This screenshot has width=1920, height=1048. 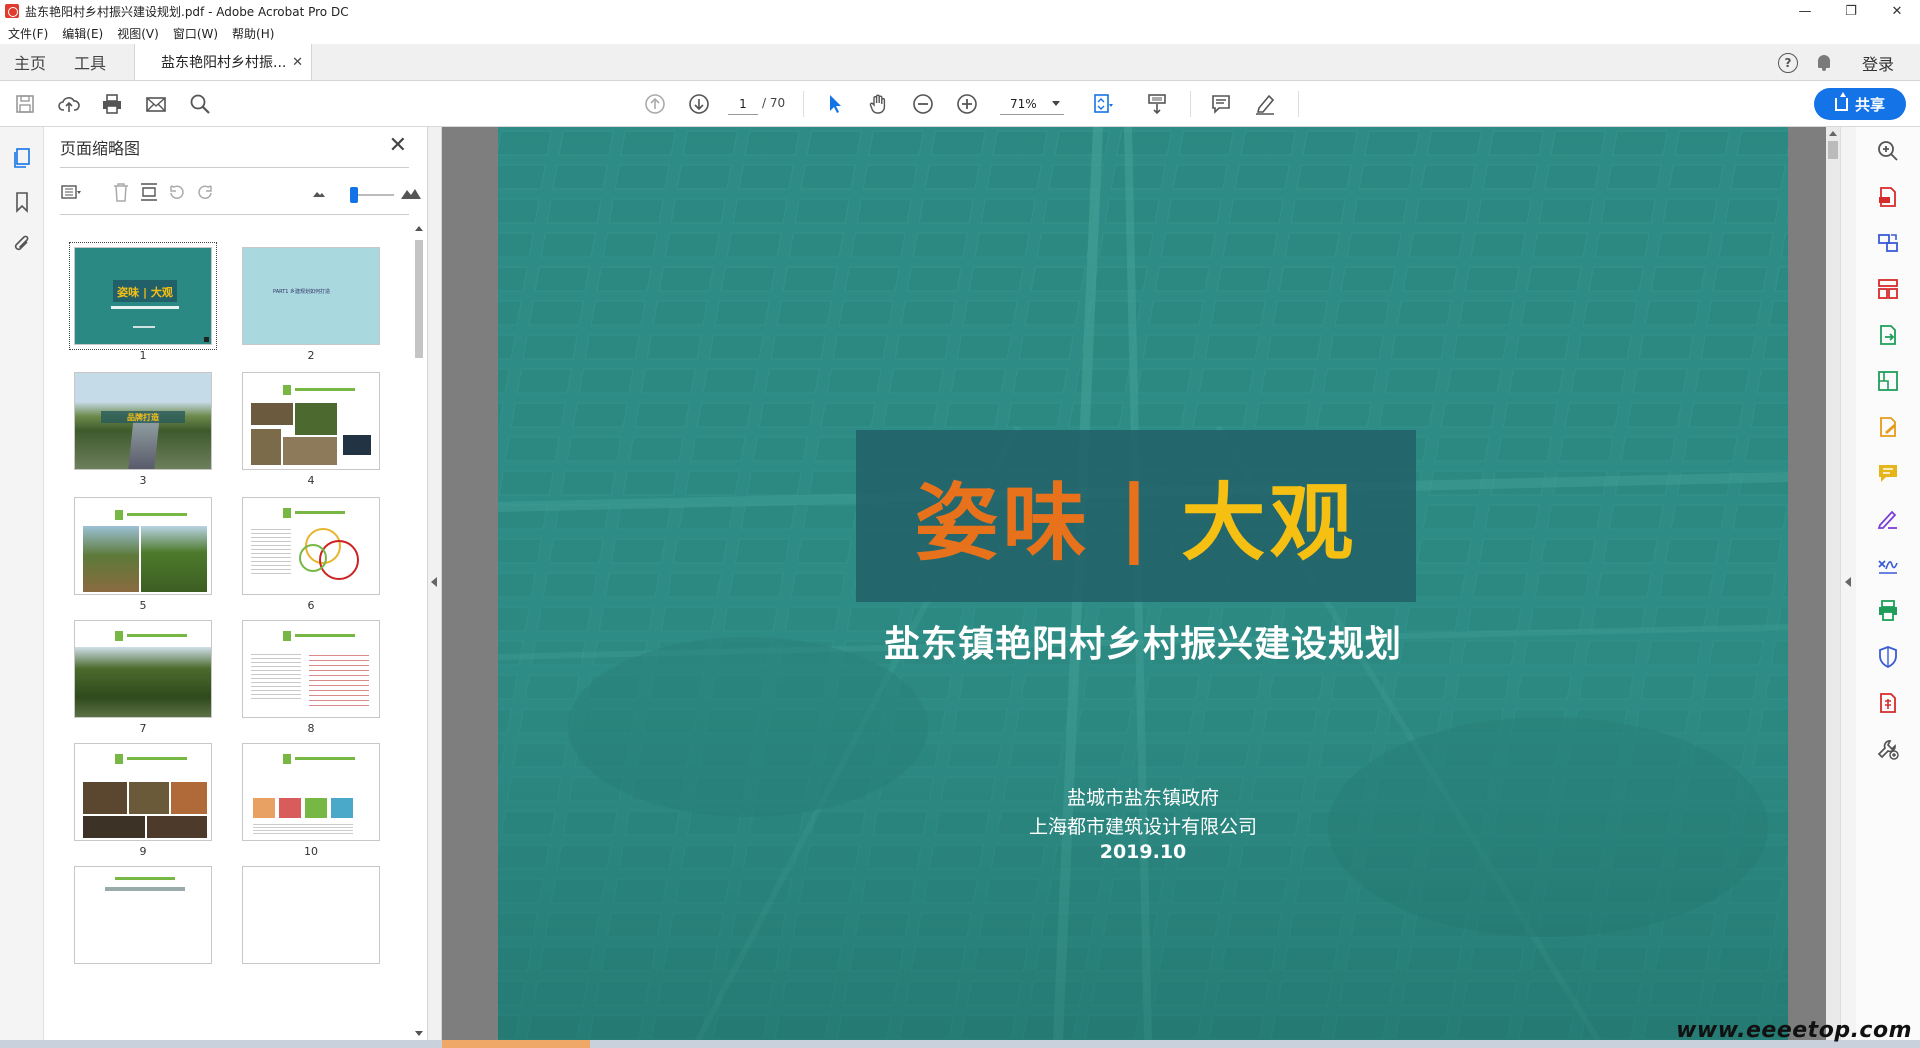 I want to click on thumbnail-scrollbar, so click(x=419, y=631).